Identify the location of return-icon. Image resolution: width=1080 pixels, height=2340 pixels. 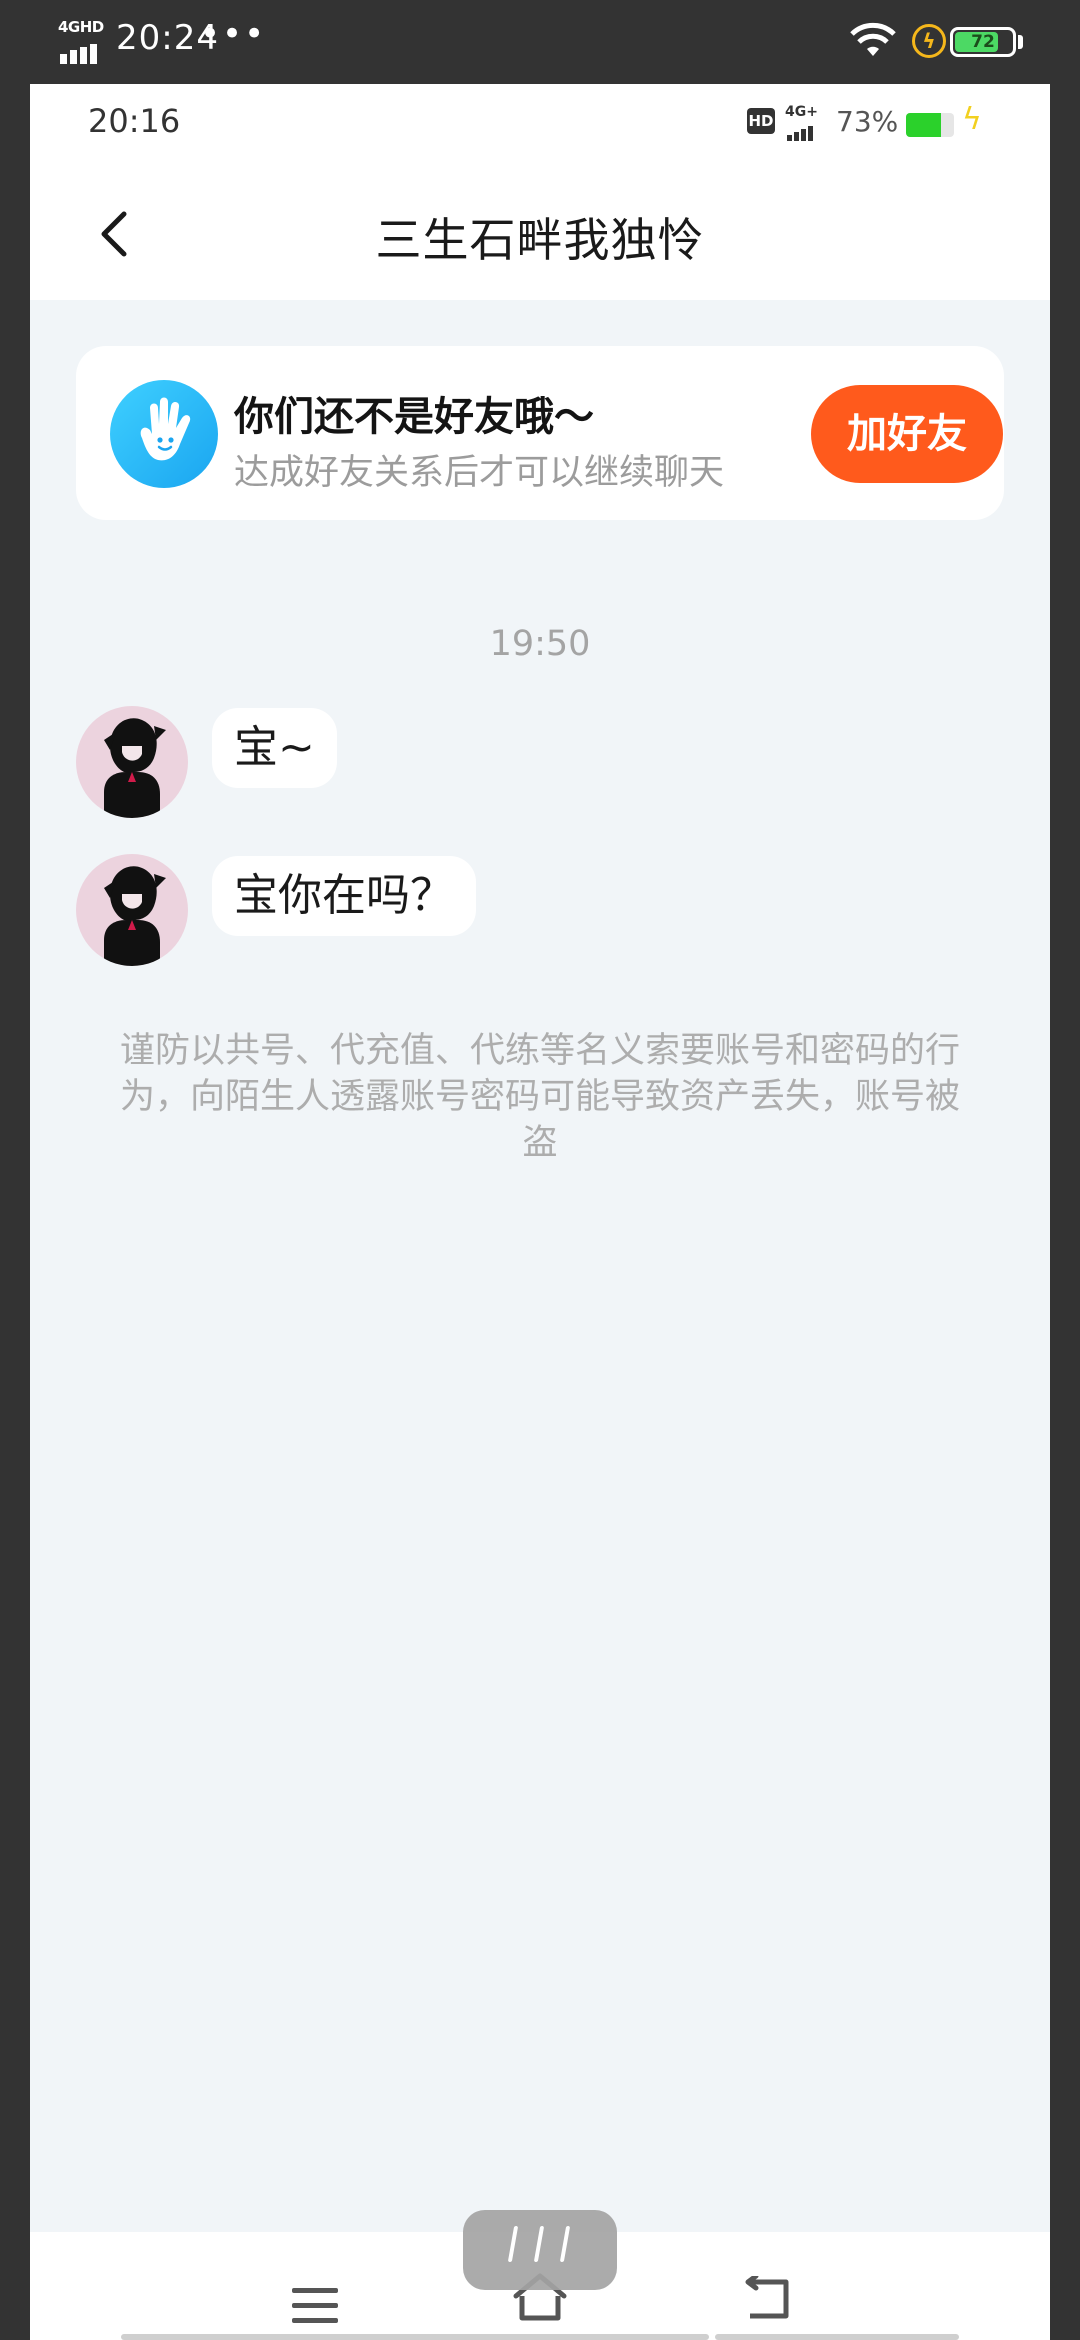
(768, 2299).